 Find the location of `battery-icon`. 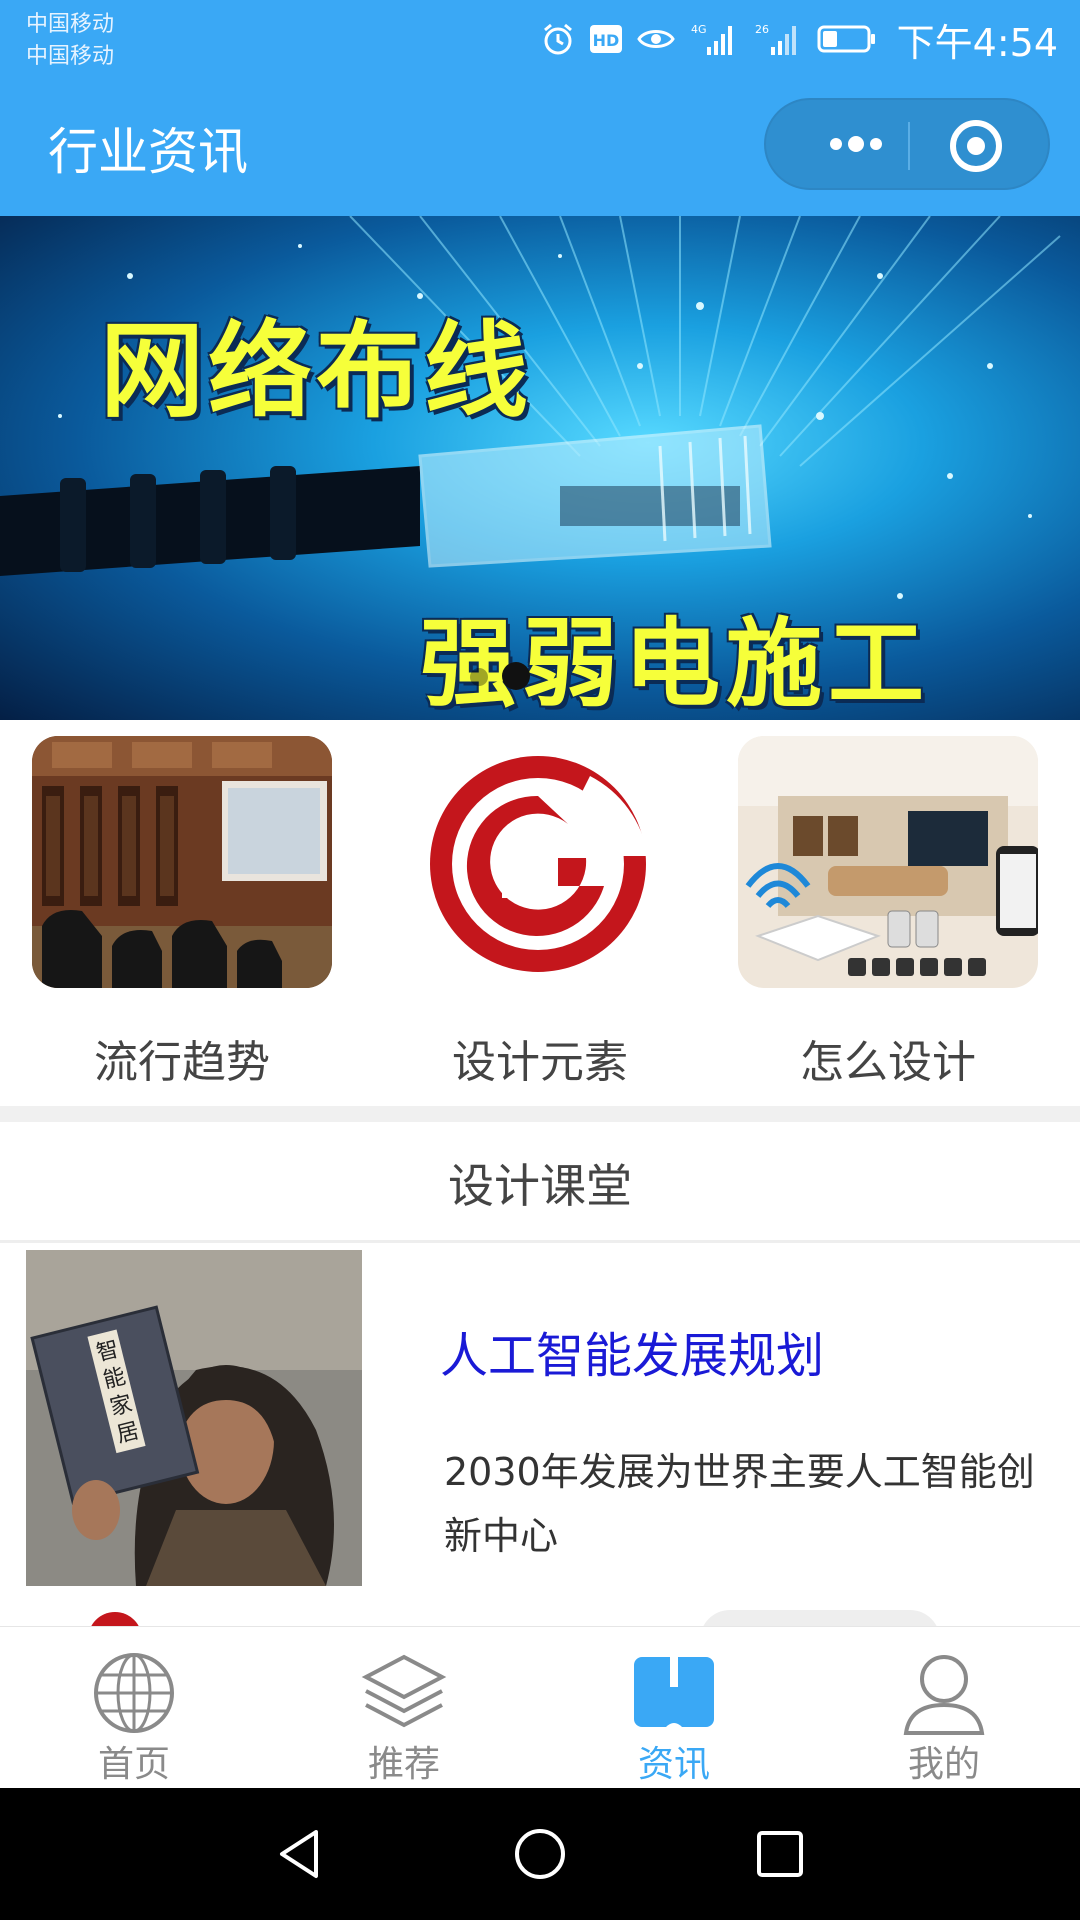

battery-icon is located at coordinates (846, 39).